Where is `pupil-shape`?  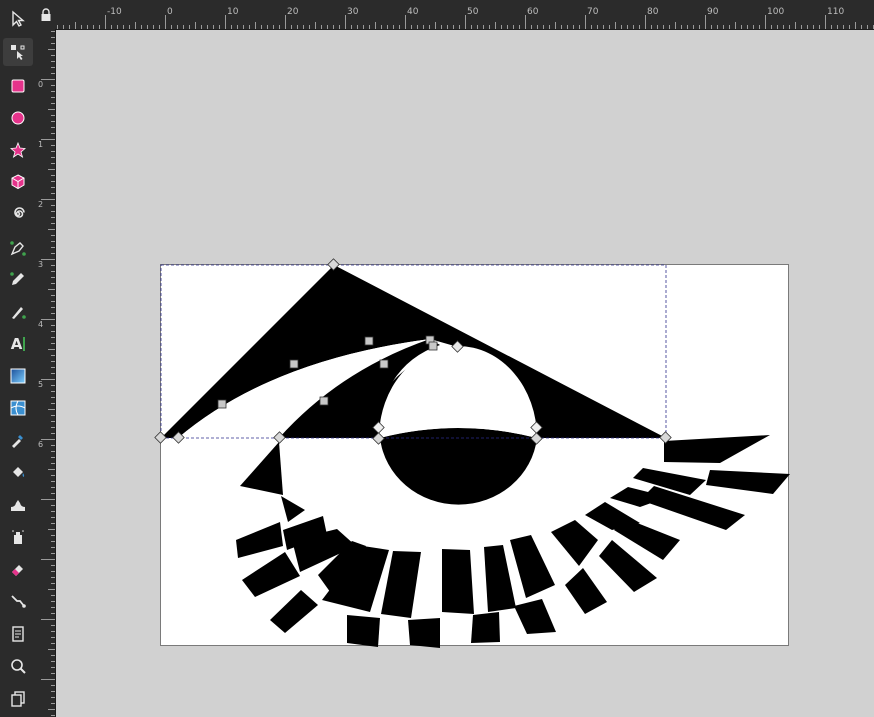
pupil-shape is located at coordinates (458, 466).